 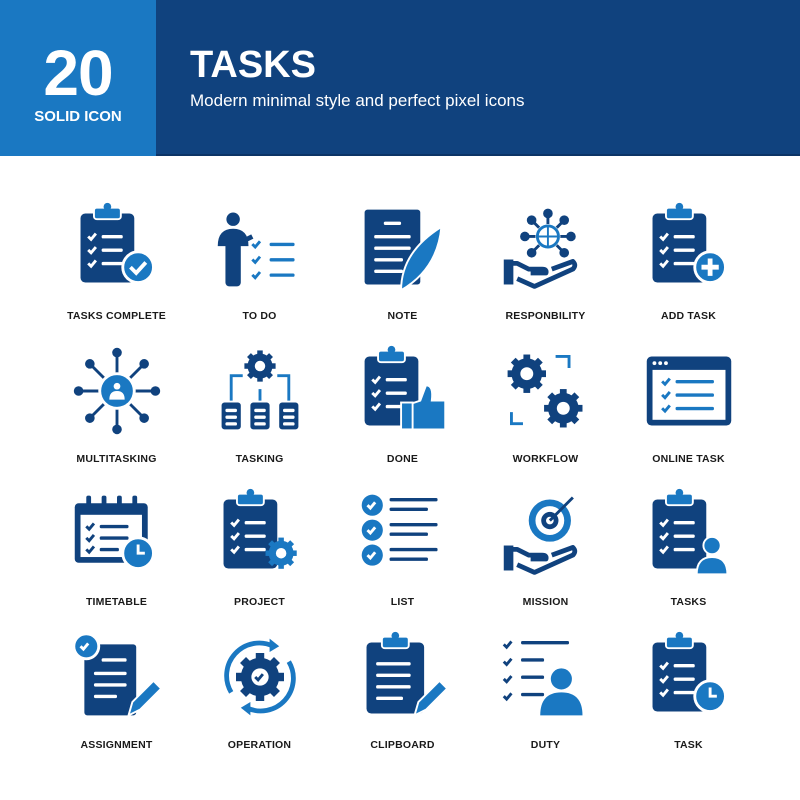 I want to click on icon-label: NOTE, so click(x=402, y=316).